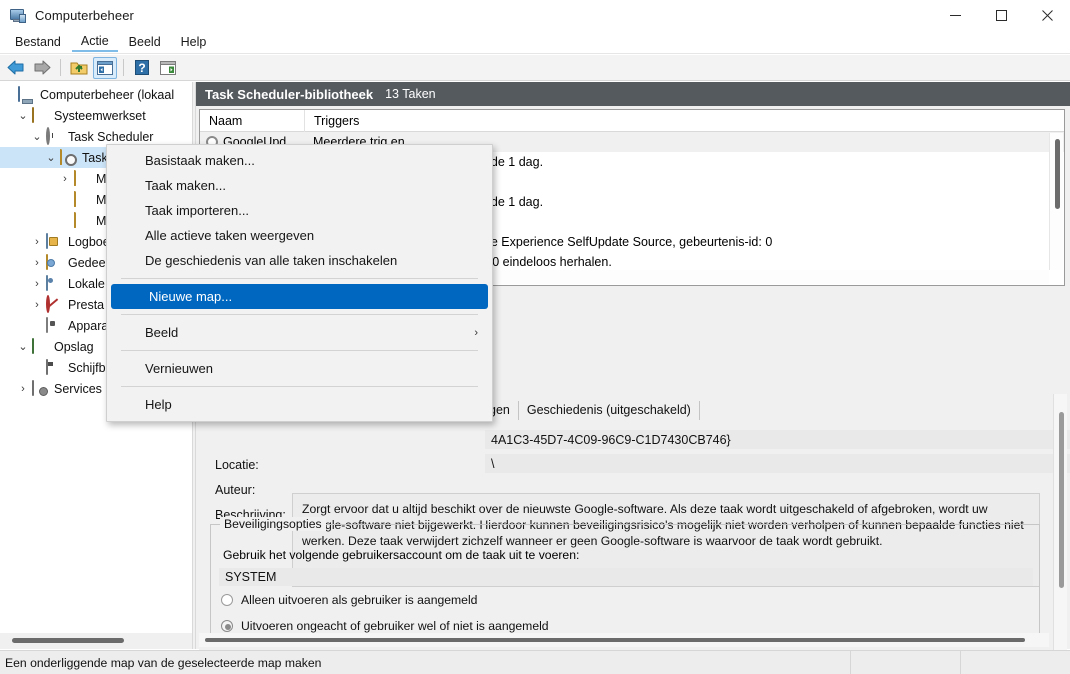 This screenshot has width=1070, height=674. I want to click on menu-item-help: Help, so click(194, 42).